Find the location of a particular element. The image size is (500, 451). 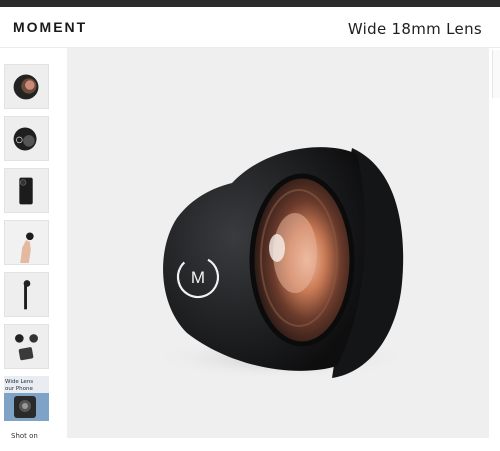

mount-icon is located at coordinates (26, 294).